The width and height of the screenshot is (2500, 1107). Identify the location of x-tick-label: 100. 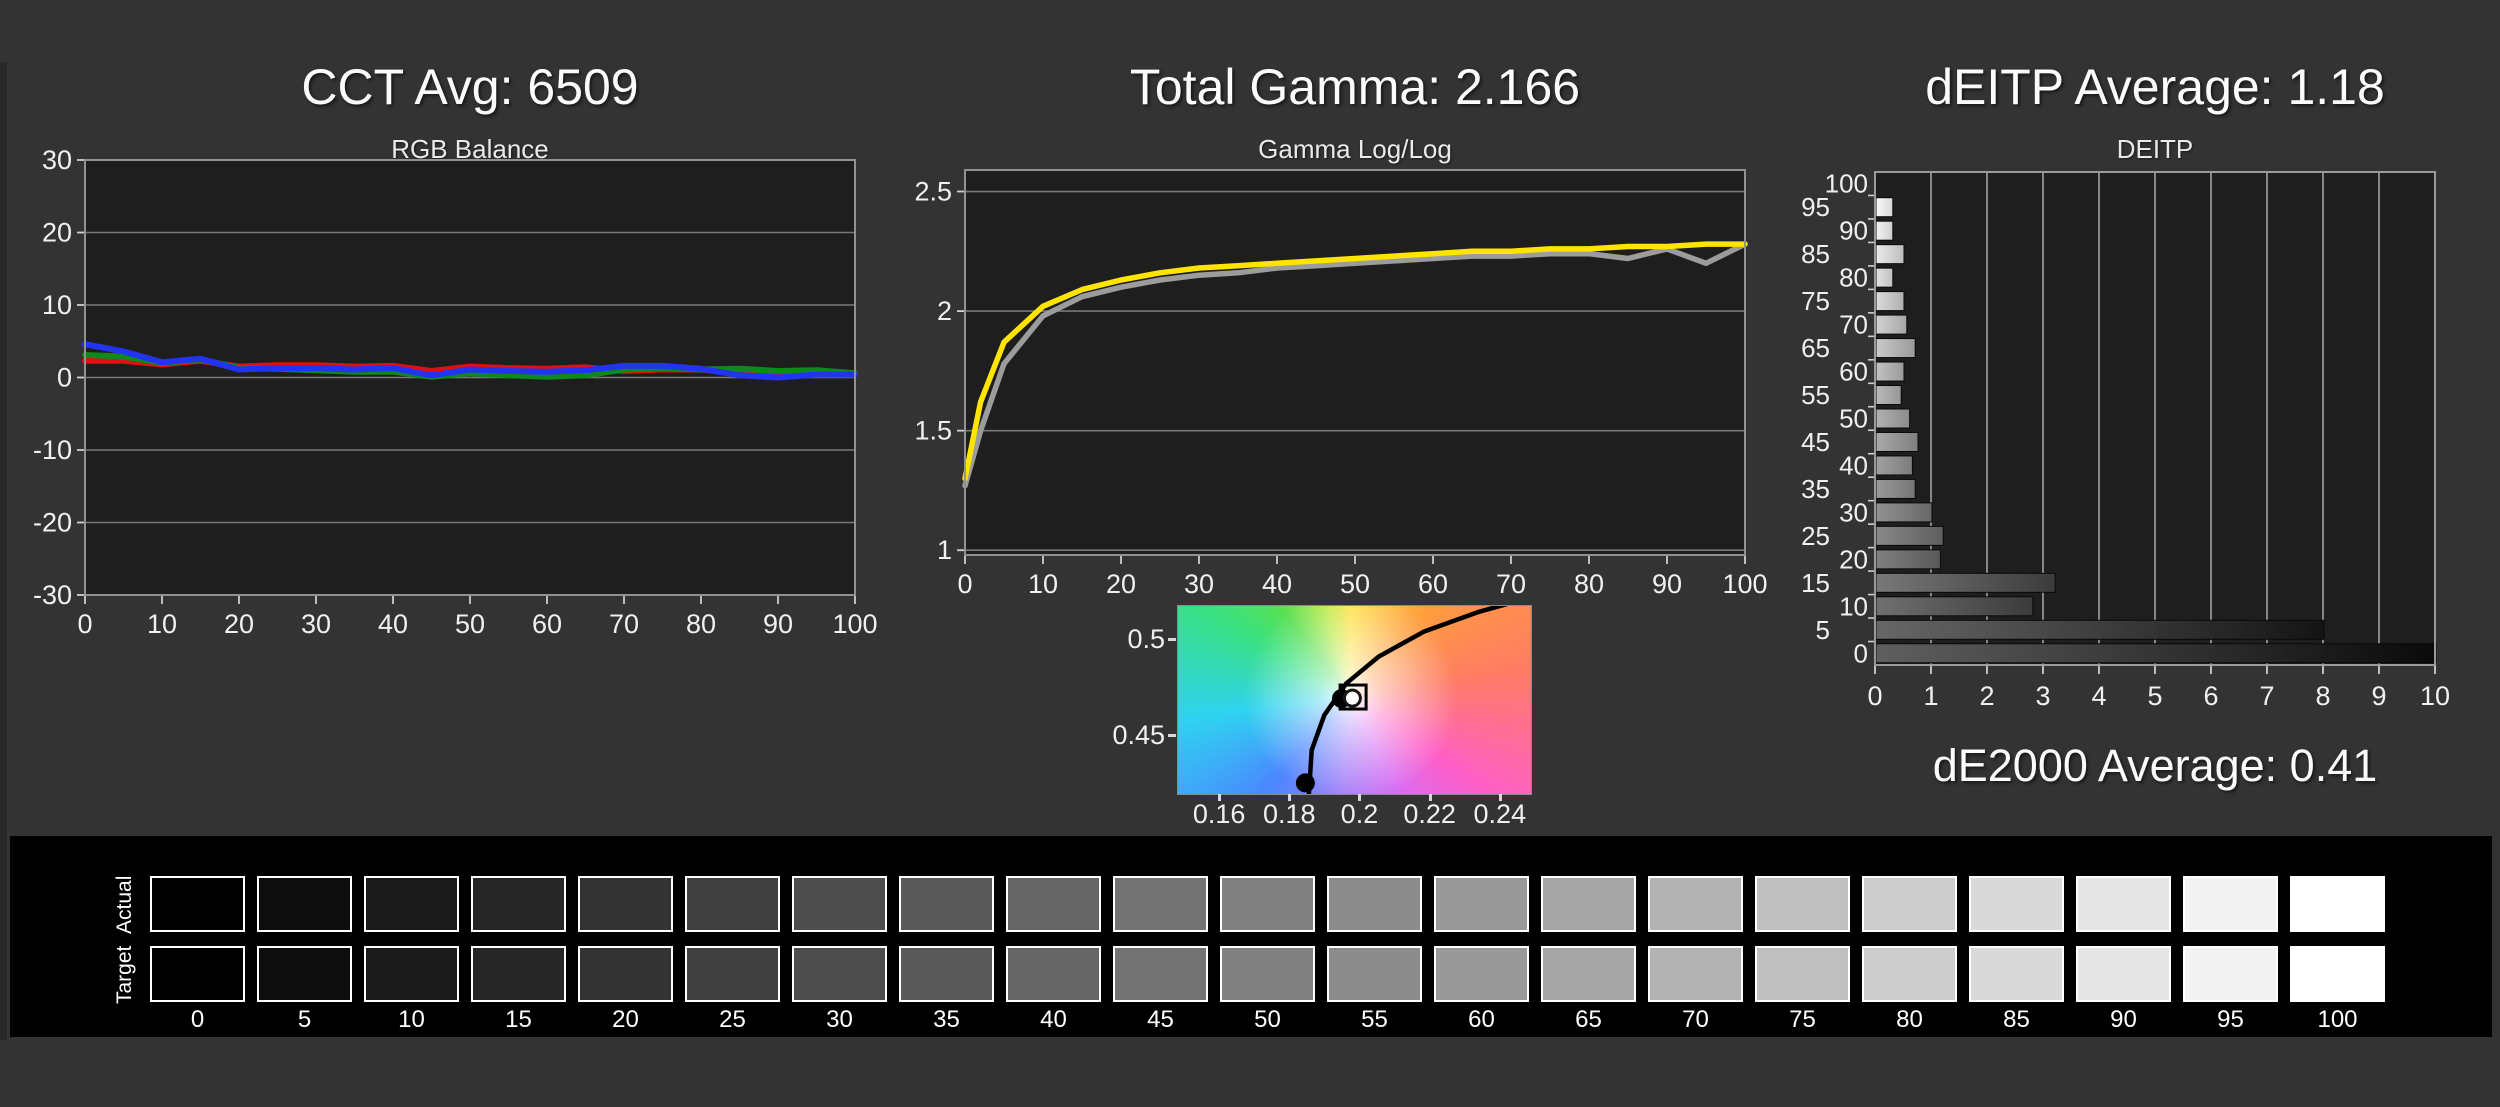
(854, 624).